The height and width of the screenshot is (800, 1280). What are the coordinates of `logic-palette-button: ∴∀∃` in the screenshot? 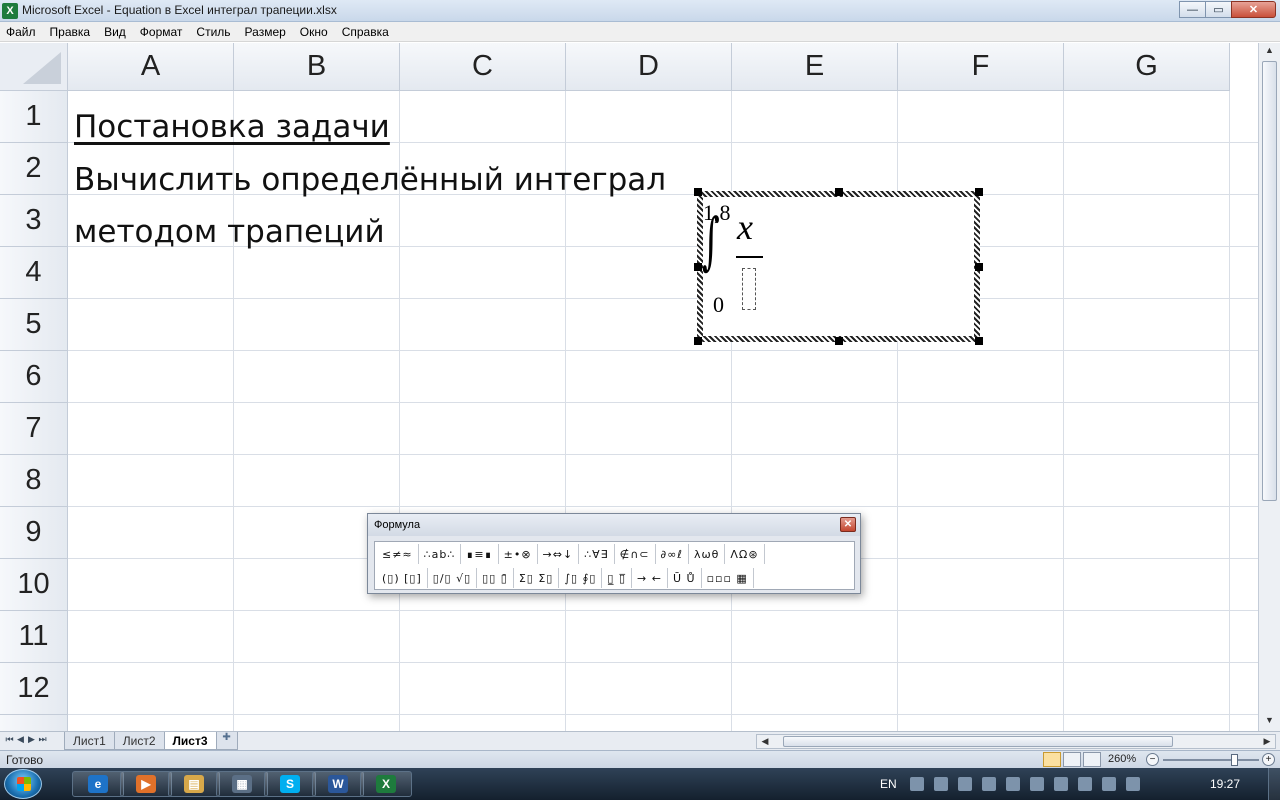 It's located at (597, 554).